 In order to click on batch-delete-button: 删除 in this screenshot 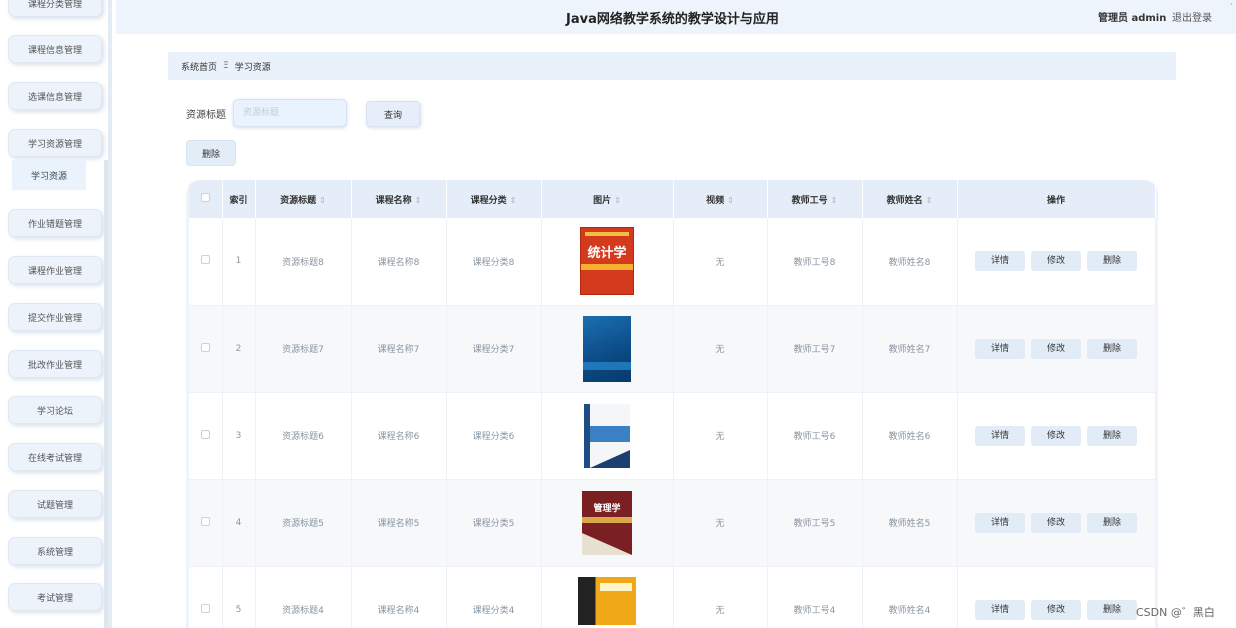, I will do `click(211, 153)`.